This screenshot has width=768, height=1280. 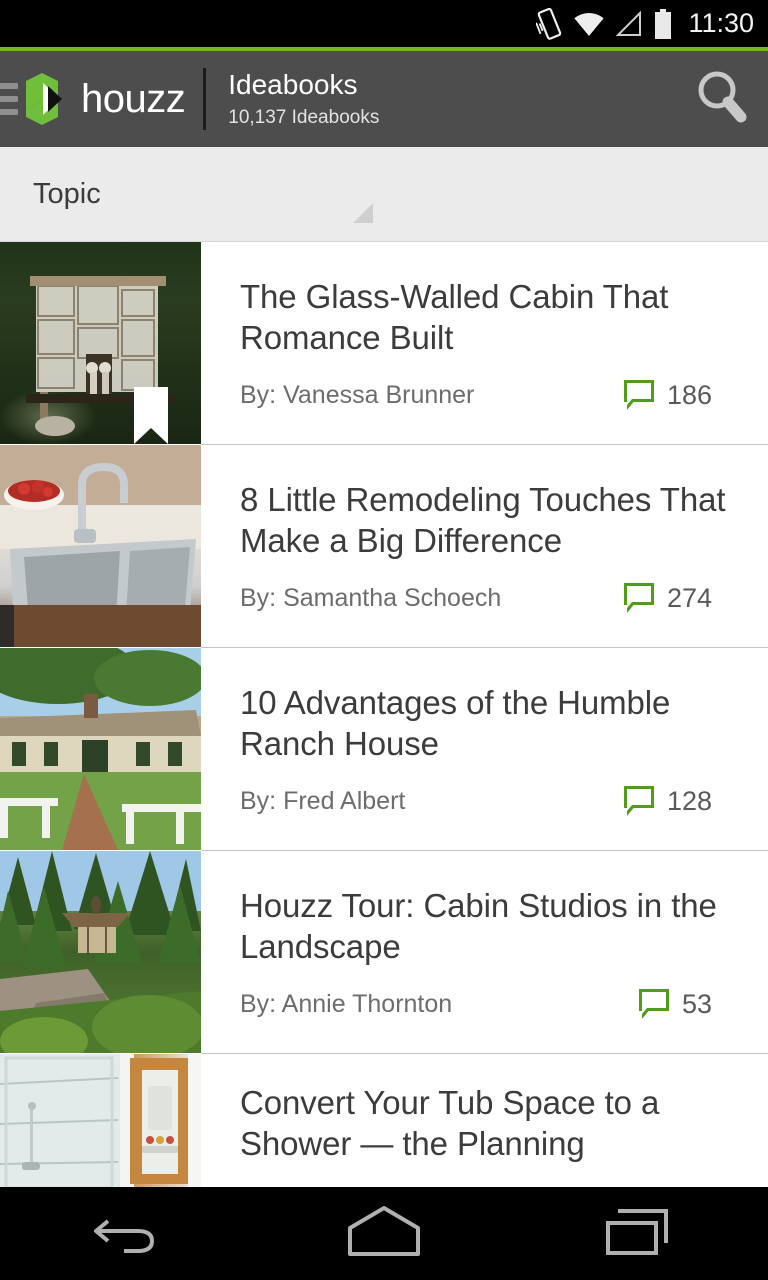 I want to click on home-button, so click(x=384, y=1233).